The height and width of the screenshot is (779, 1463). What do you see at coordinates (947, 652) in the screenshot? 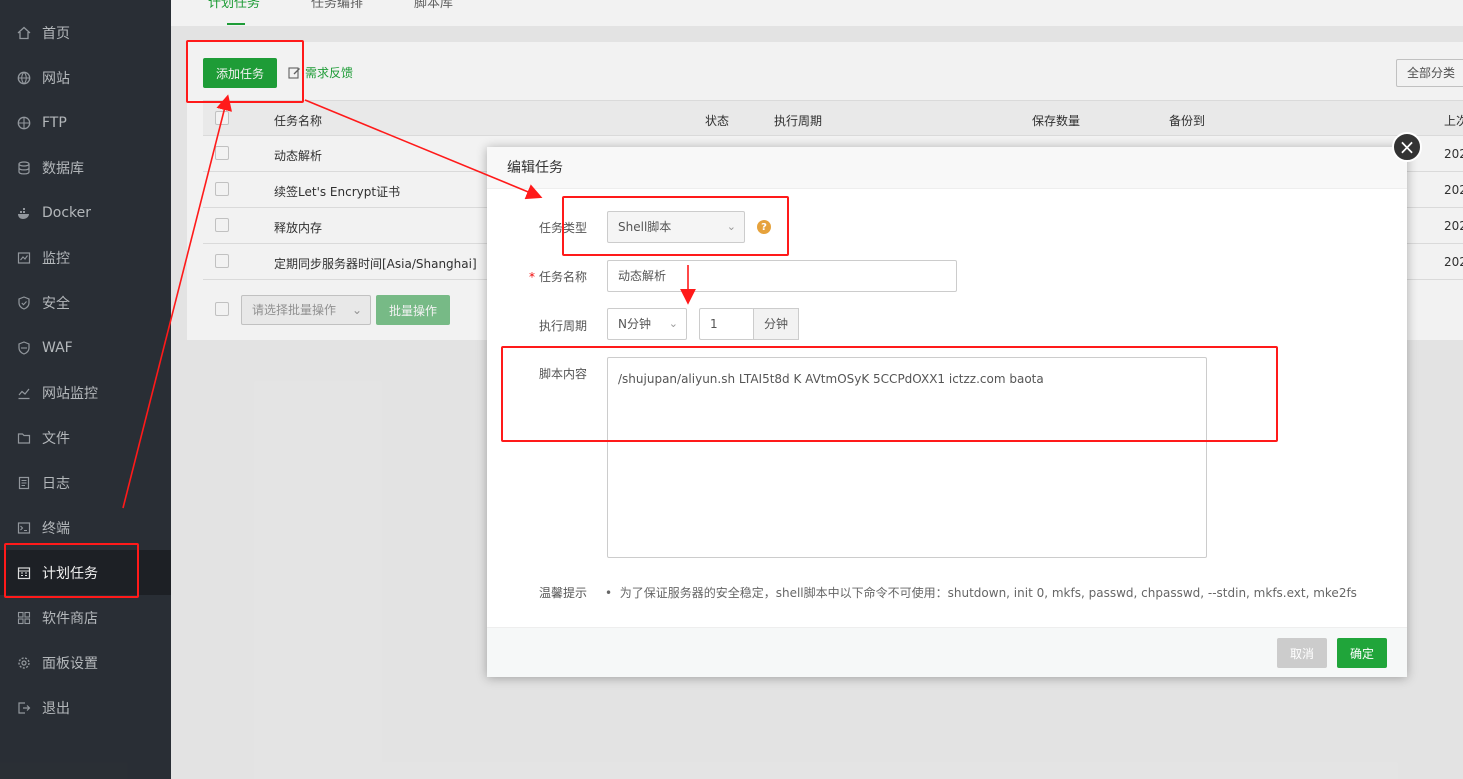
I see `dialog-footer: 取消 确定` at bounding box center [947, 652].